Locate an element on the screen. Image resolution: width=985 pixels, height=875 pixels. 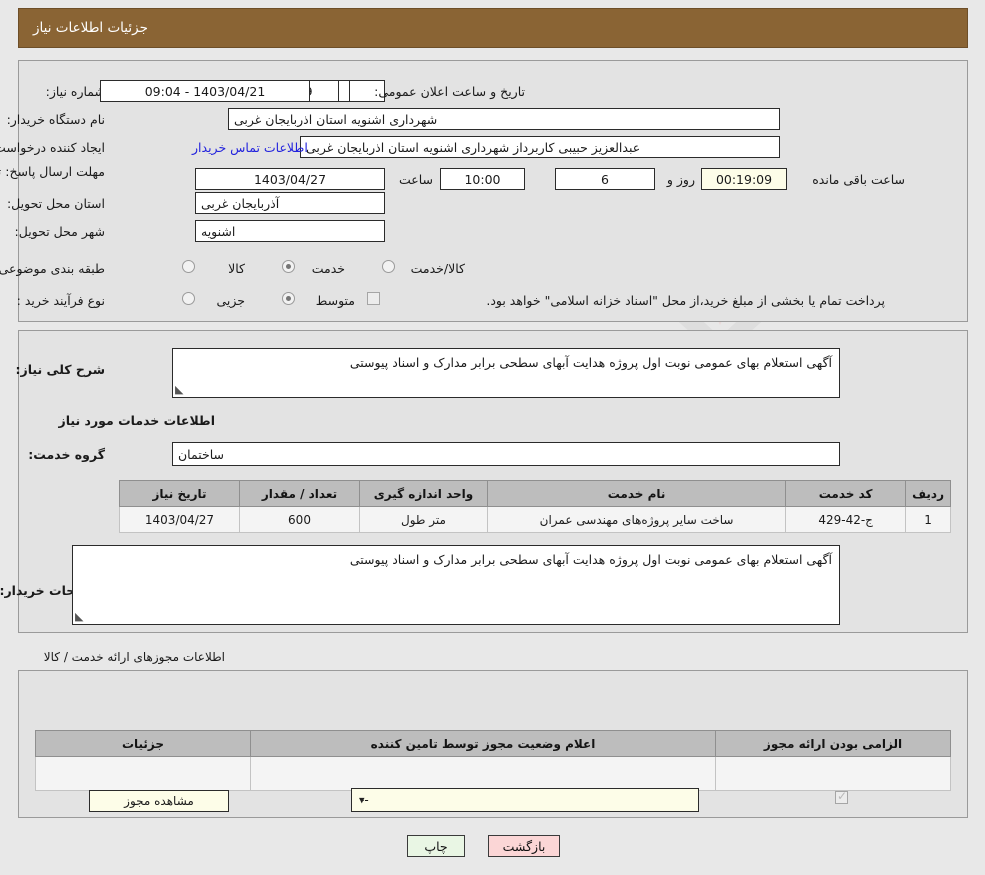
label-buyer-org: نام دستگاه خریدار: is located at coordinates (55, 119).